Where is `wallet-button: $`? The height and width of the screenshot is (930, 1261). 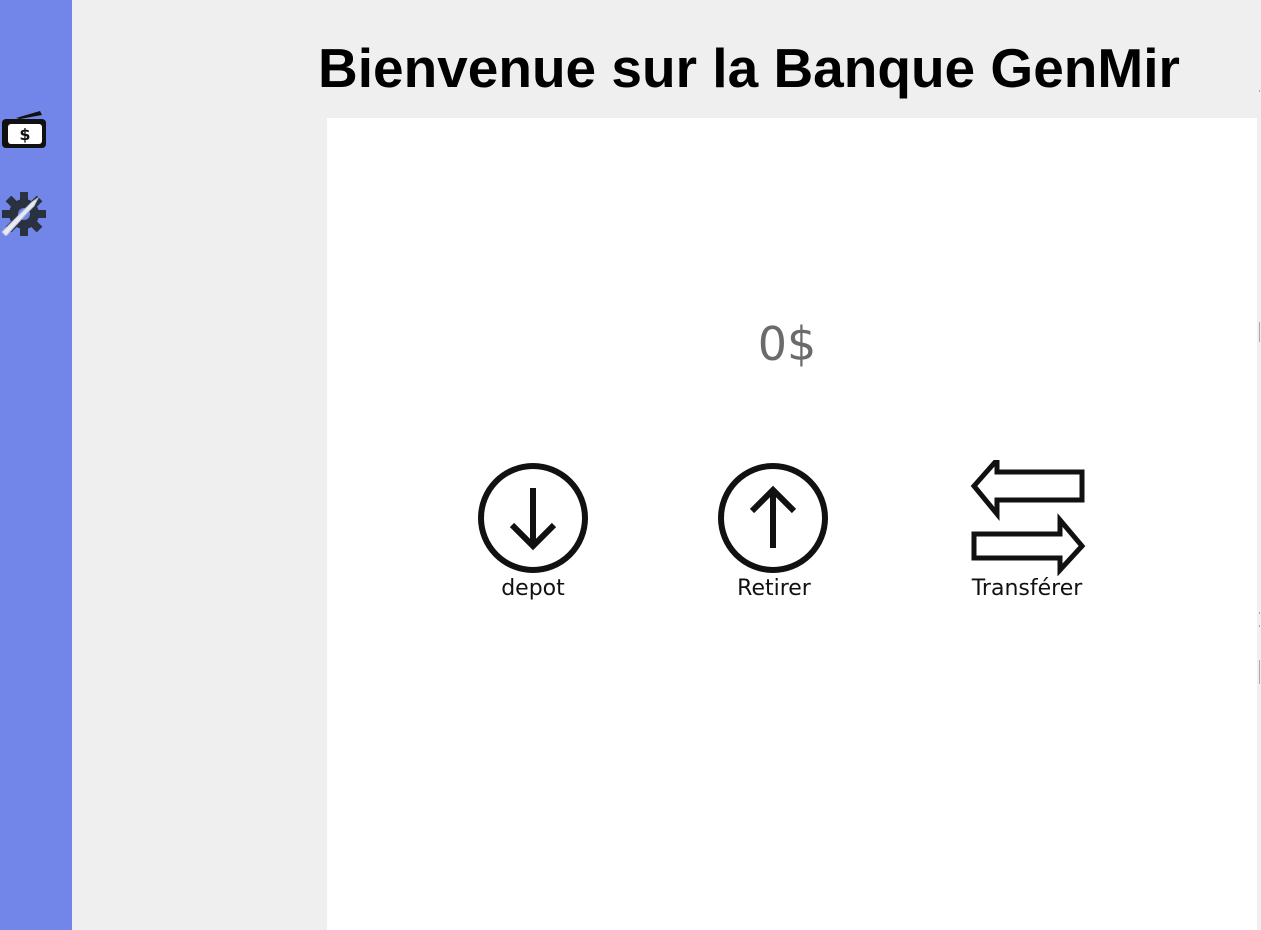
wallet-button: $ is located at coordinates (25, 132).